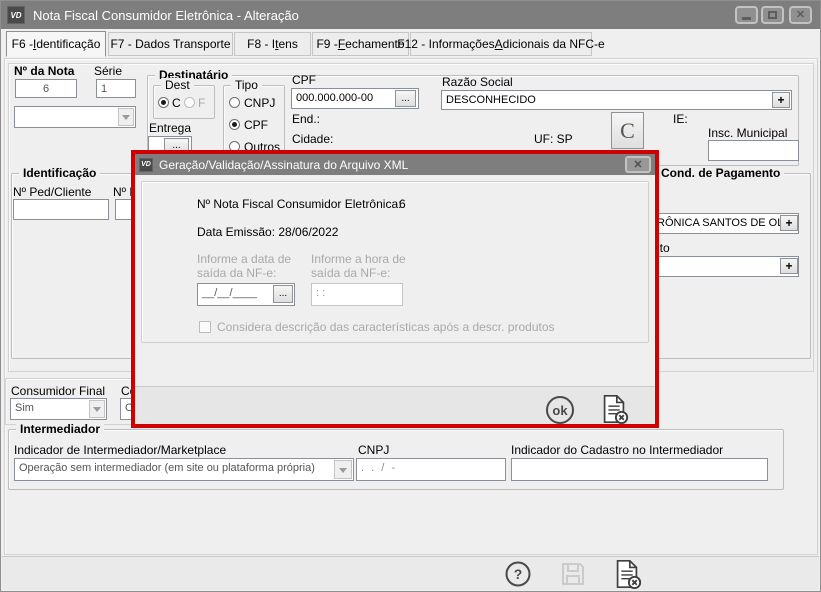 This screenshot has width=821, height=592. What do you see at coordinates (410, 573) in the screenshot?
I see `bottom-toolbar` at bounding box center [410, 573].